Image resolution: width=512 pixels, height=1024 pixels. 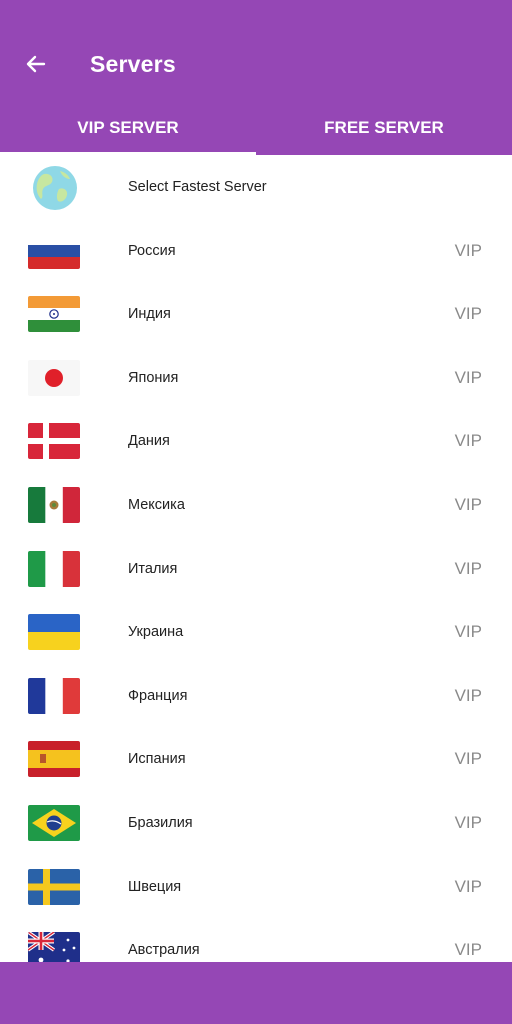 What do you see at coordinates (54, 632) in the screenshot?
I see `ukraine-flag-icon` at bounding box center [54, 632].